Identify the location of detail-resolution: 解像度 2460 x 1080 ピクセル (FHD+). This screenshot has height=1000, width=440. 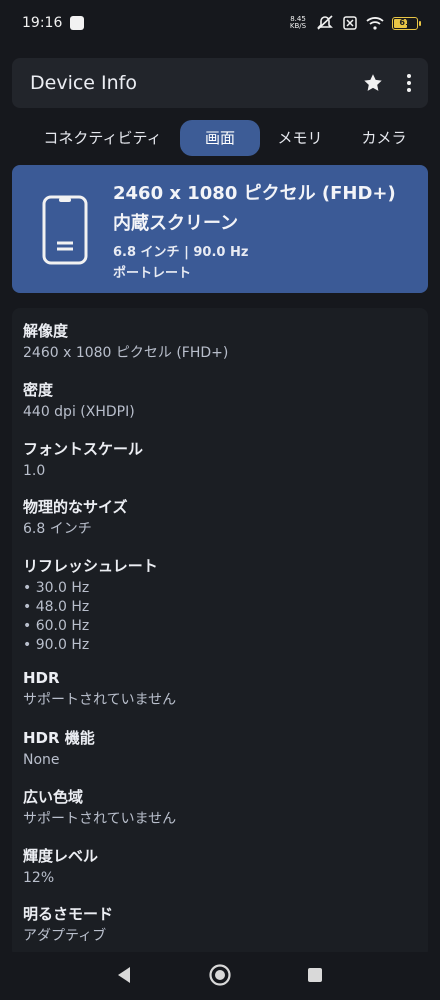
(125, 342).